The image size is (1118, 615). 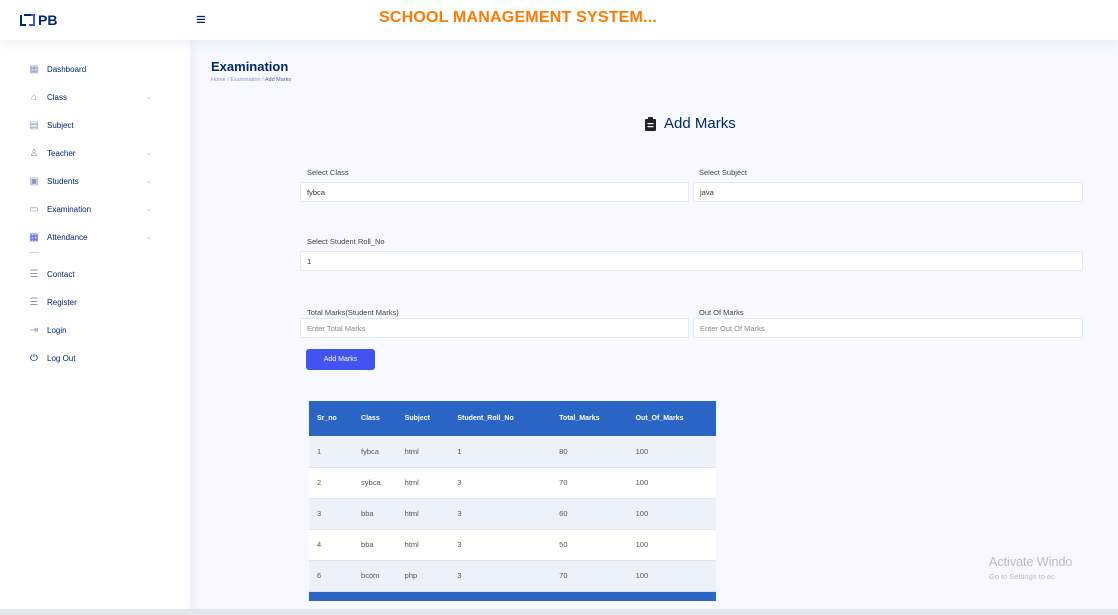 I want to click on sidebar-item-students: ▣ Students ⌄, so click(x=95, y=181).